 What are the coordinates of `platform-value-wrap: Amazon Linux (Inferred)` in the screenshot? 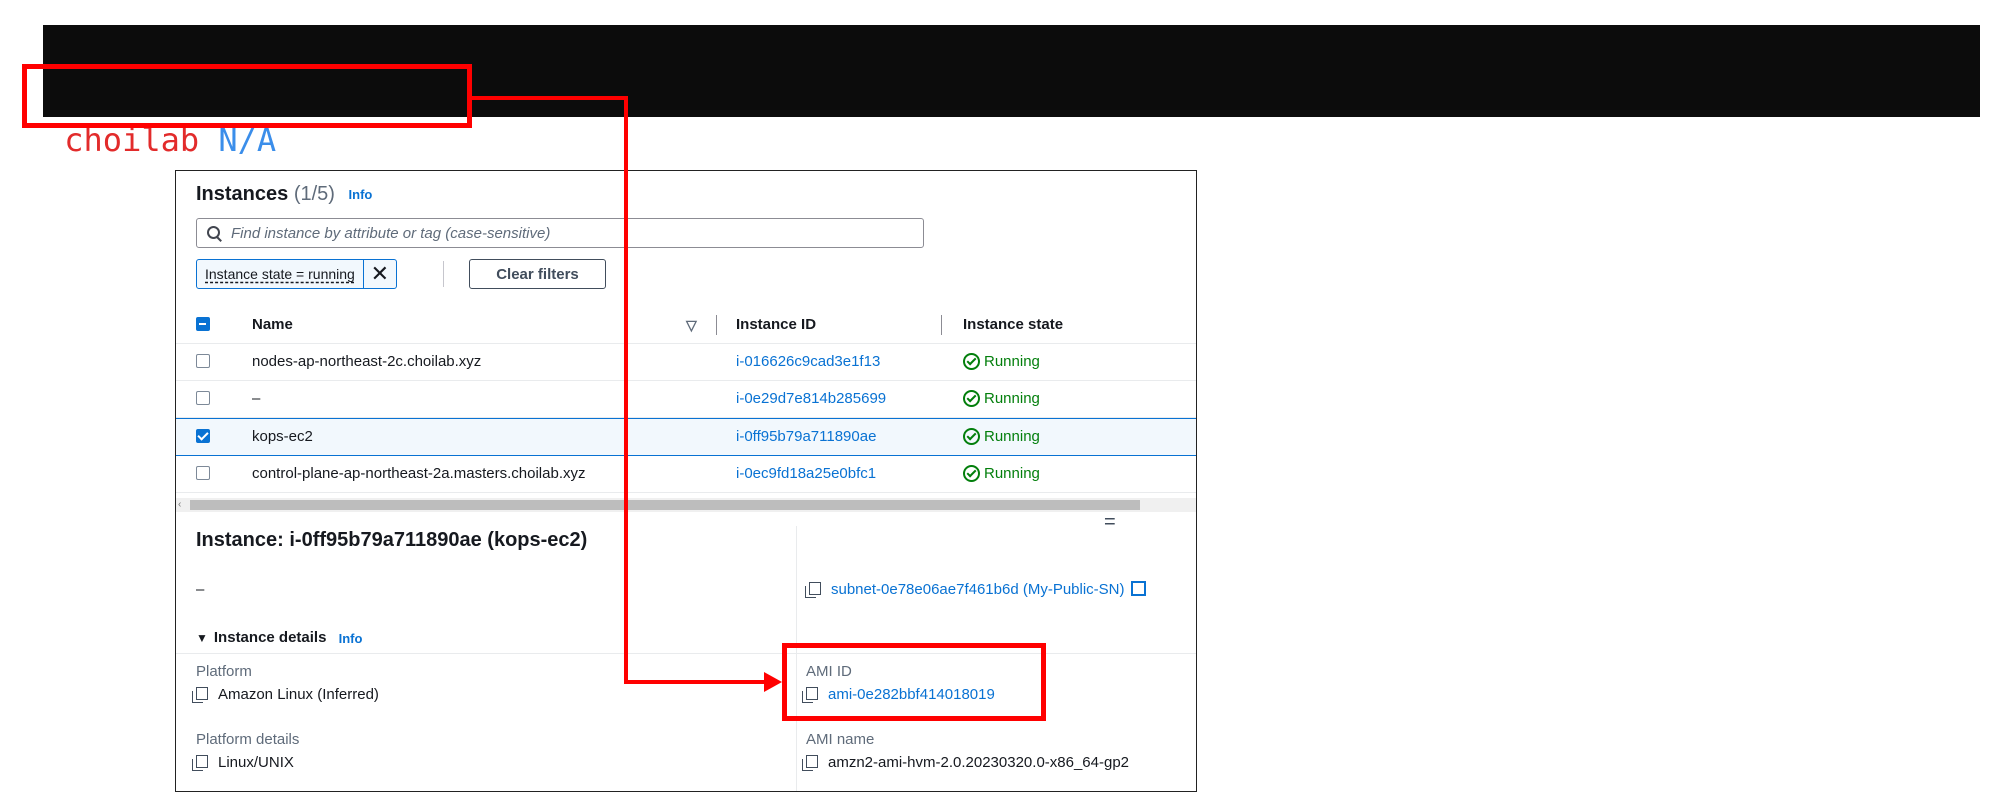 It's located at (285, 694).